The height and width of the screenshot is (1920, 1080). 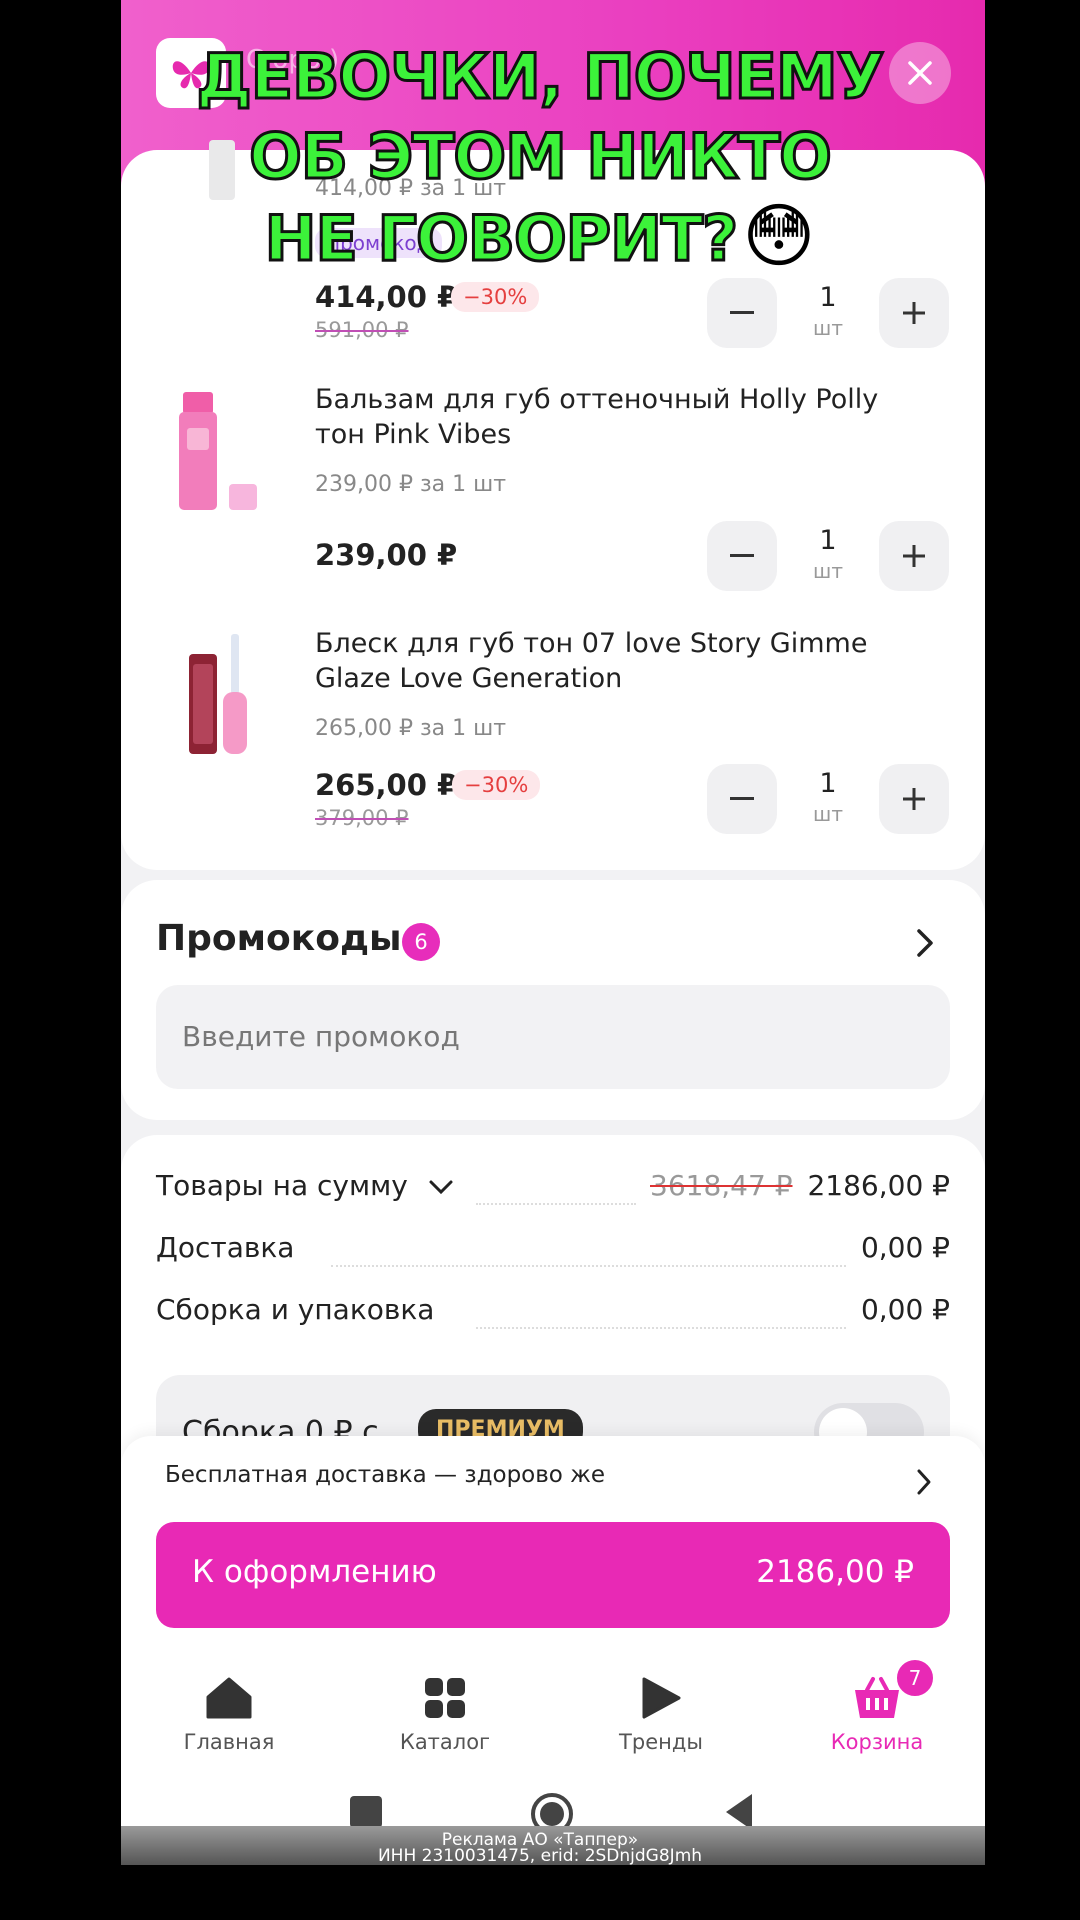 I want to click on free-delivery-link: Бесплатная доставка — здорово же, so click(x=385, y=1475).